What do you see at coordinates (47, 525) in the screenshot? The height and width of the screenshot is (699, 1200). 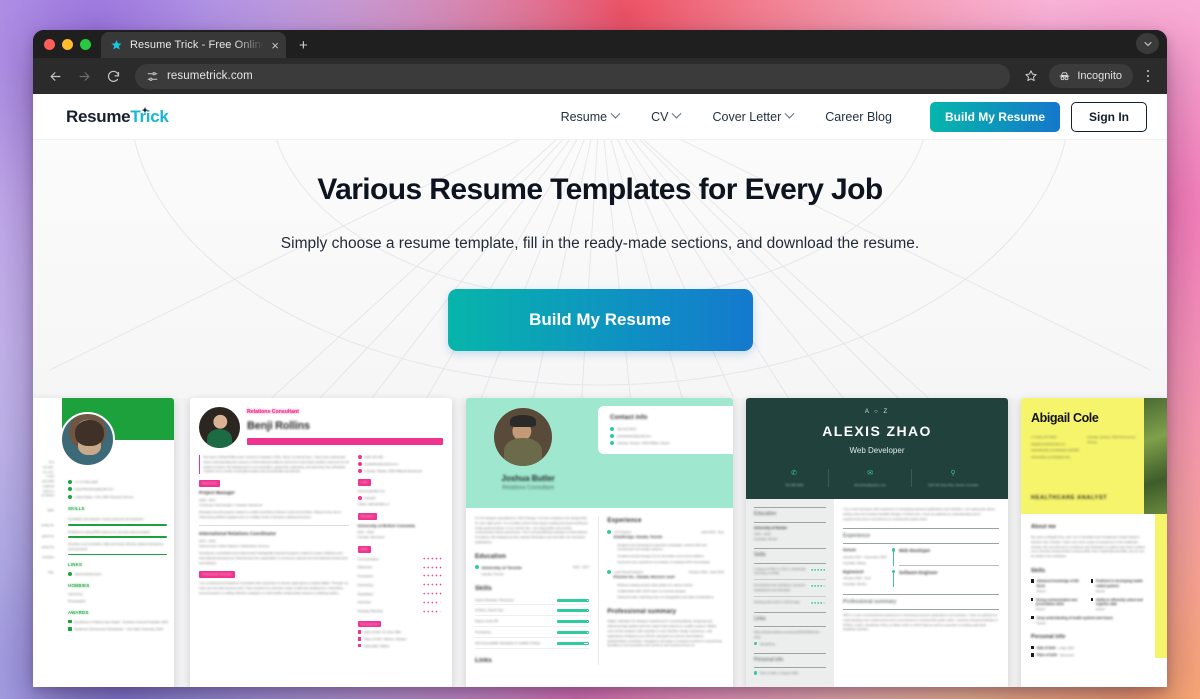 I see `left-body-text-3: curate di-` at bounding box center [47, 525].